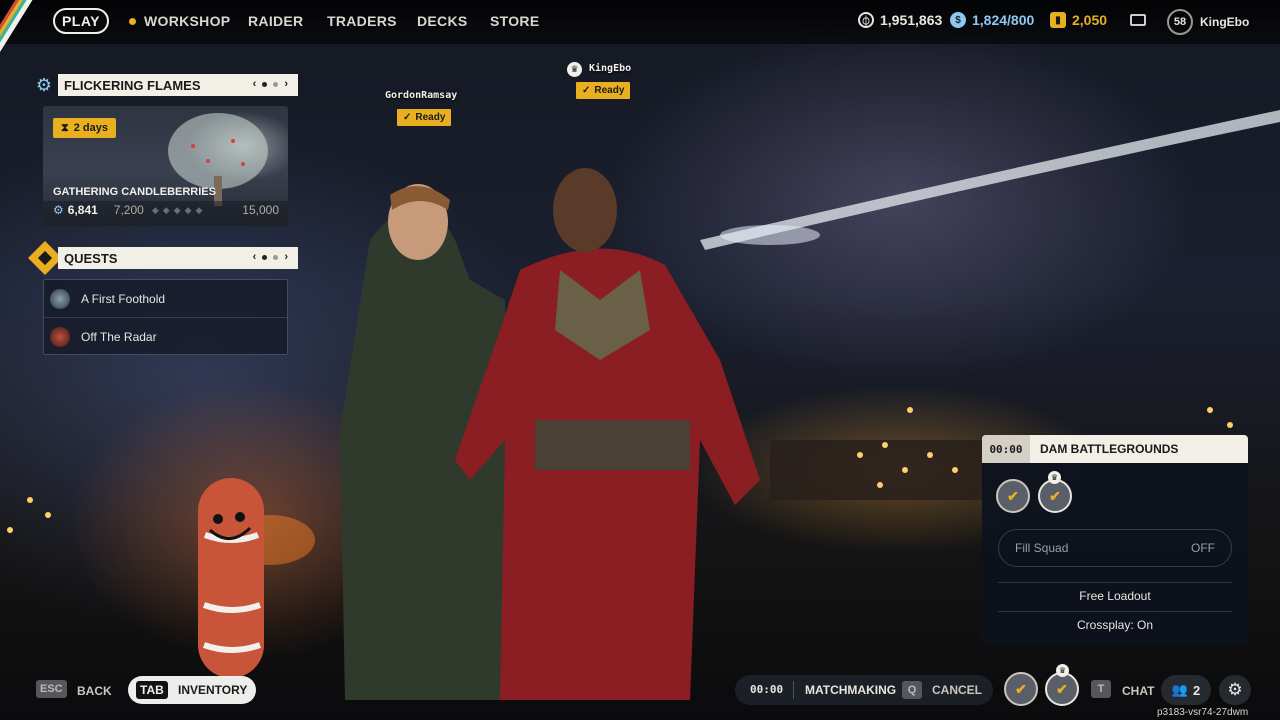 This screenshot has height=720, width=1280. I want to click on esc-key-hint: ESC, so click(51, 689).